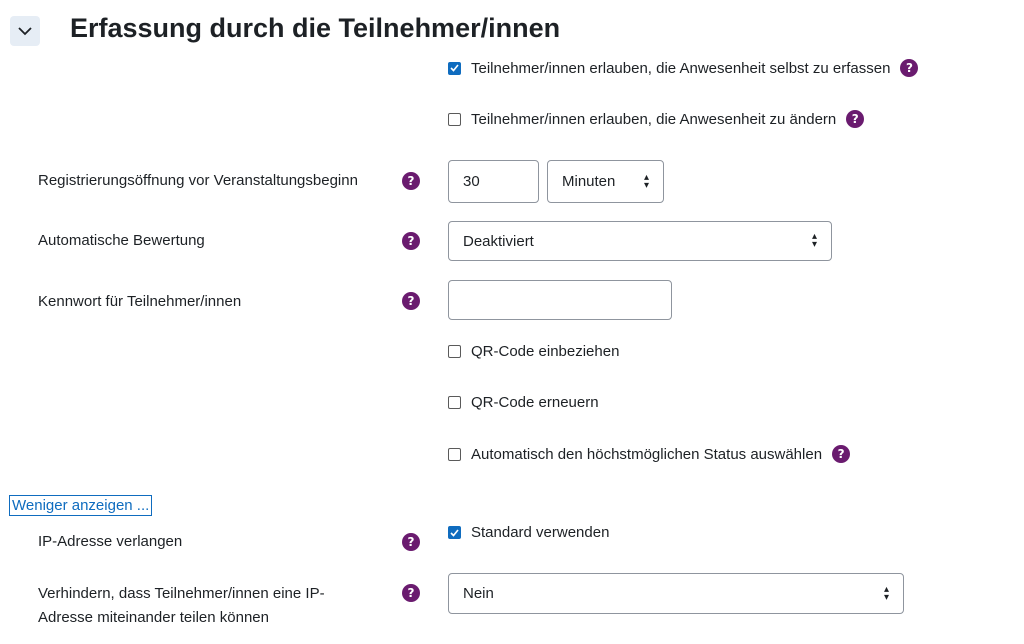  I want to click on prevent-shared-ip-select: Nein ▴ ▾, so click(676, 593).